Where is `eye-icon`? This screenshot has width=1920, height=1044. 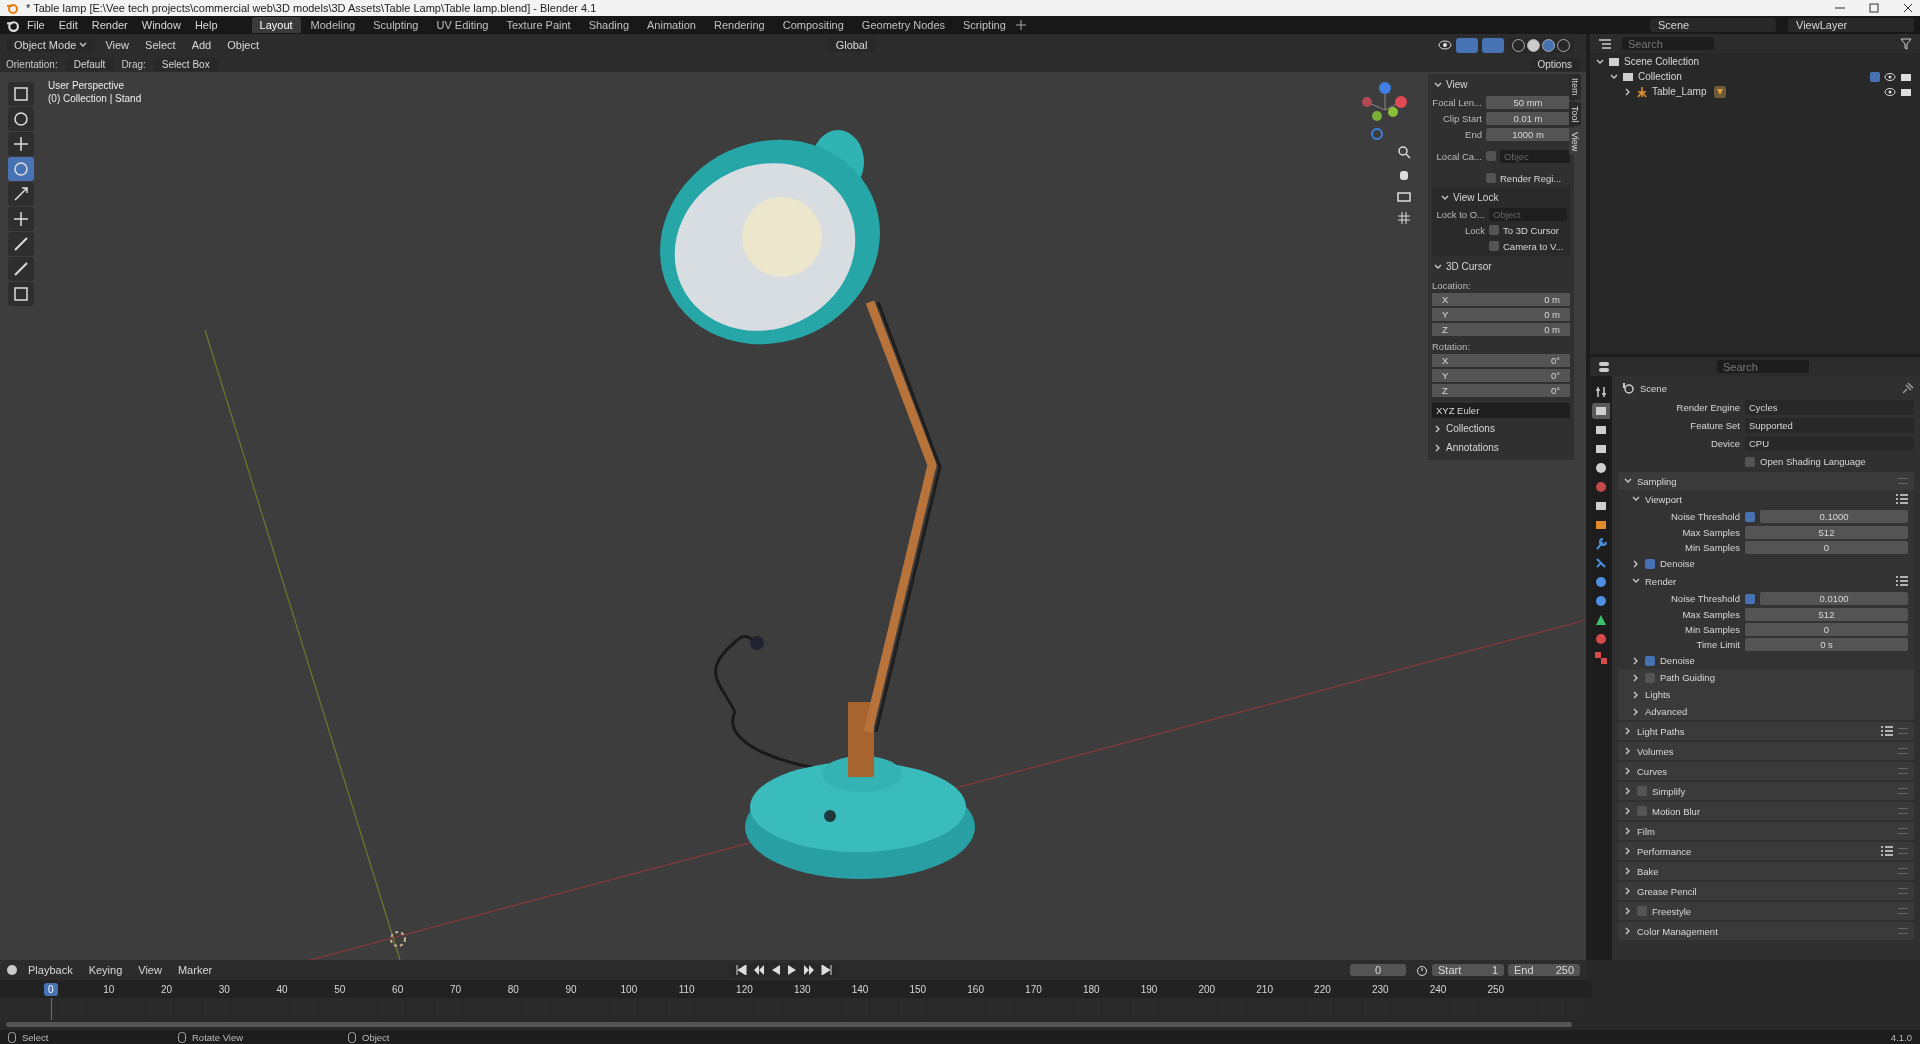
eye-icon is located at coordinates (1890, 76).